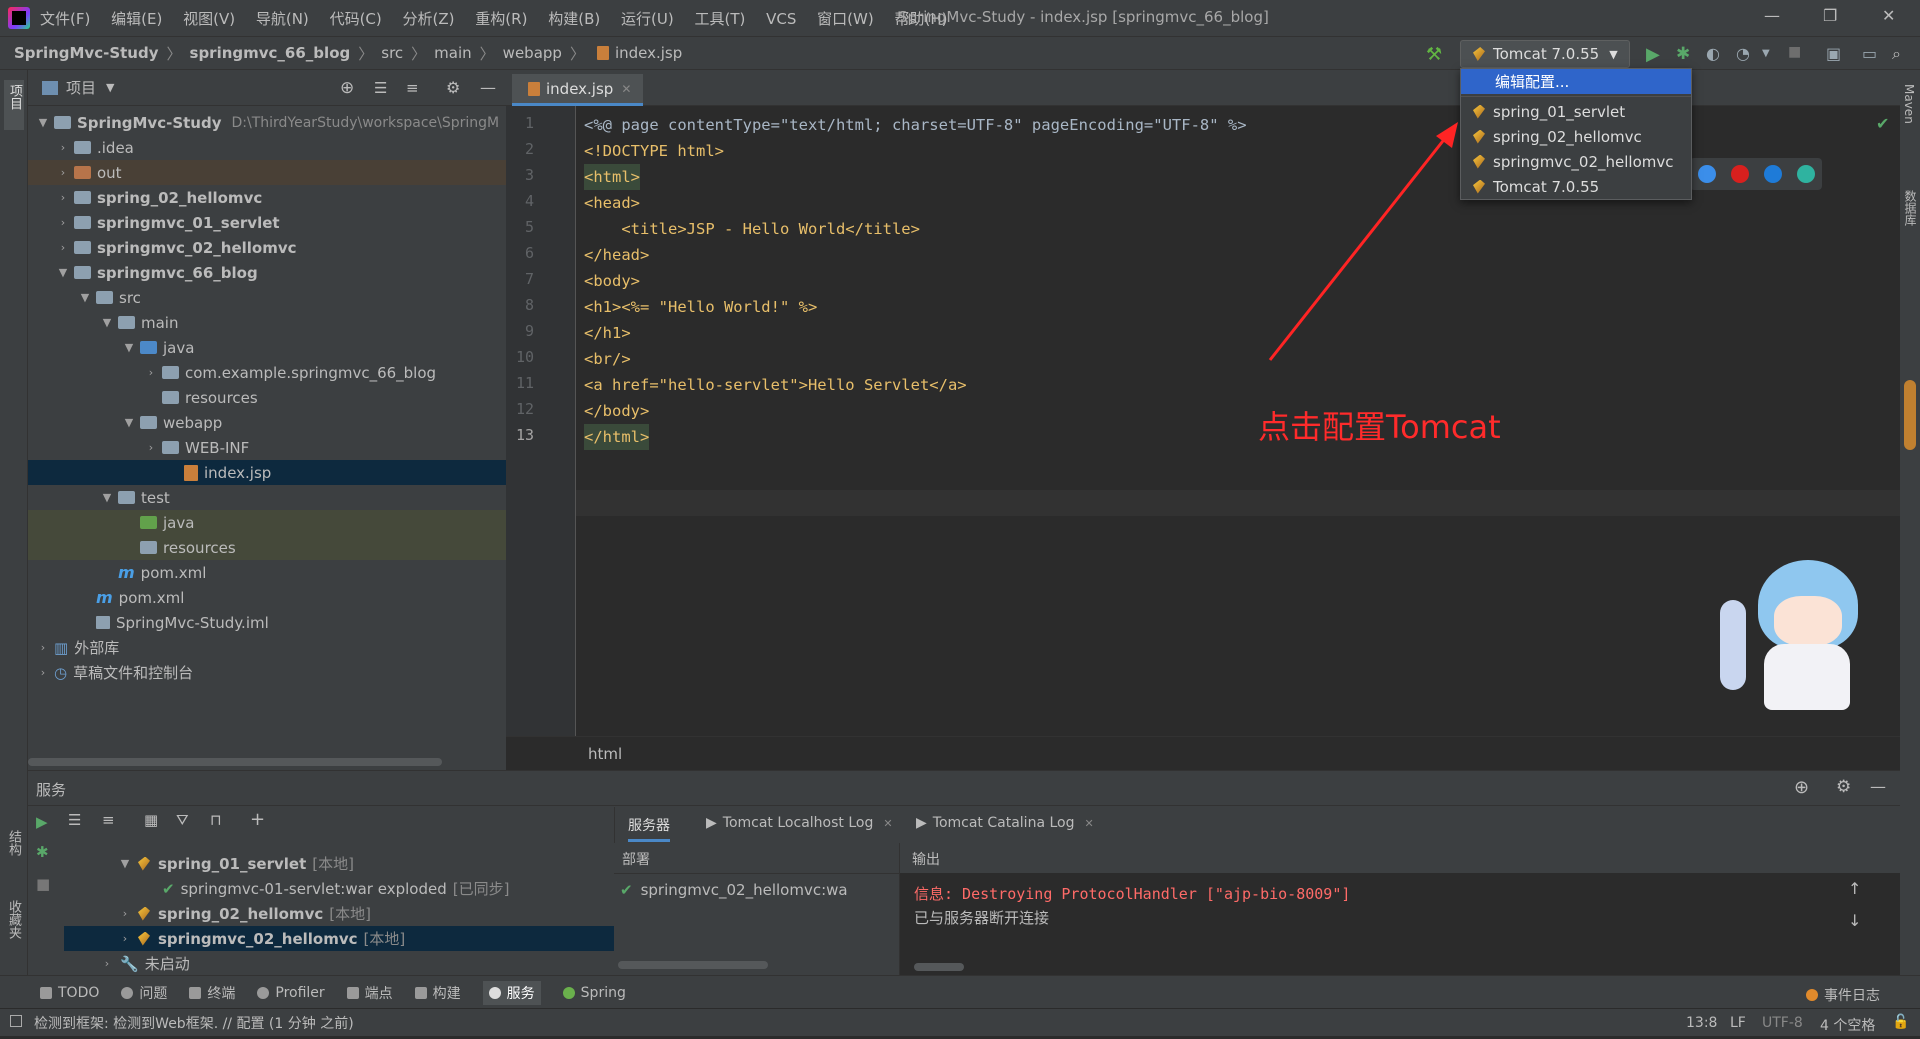 Image resolution: width=1920 pixels, height=1039 pixels. What do you see at coordinates (267, 497) in the screenshot?
I see `tree-item: ▼ test` at bounding box center [267, 497].